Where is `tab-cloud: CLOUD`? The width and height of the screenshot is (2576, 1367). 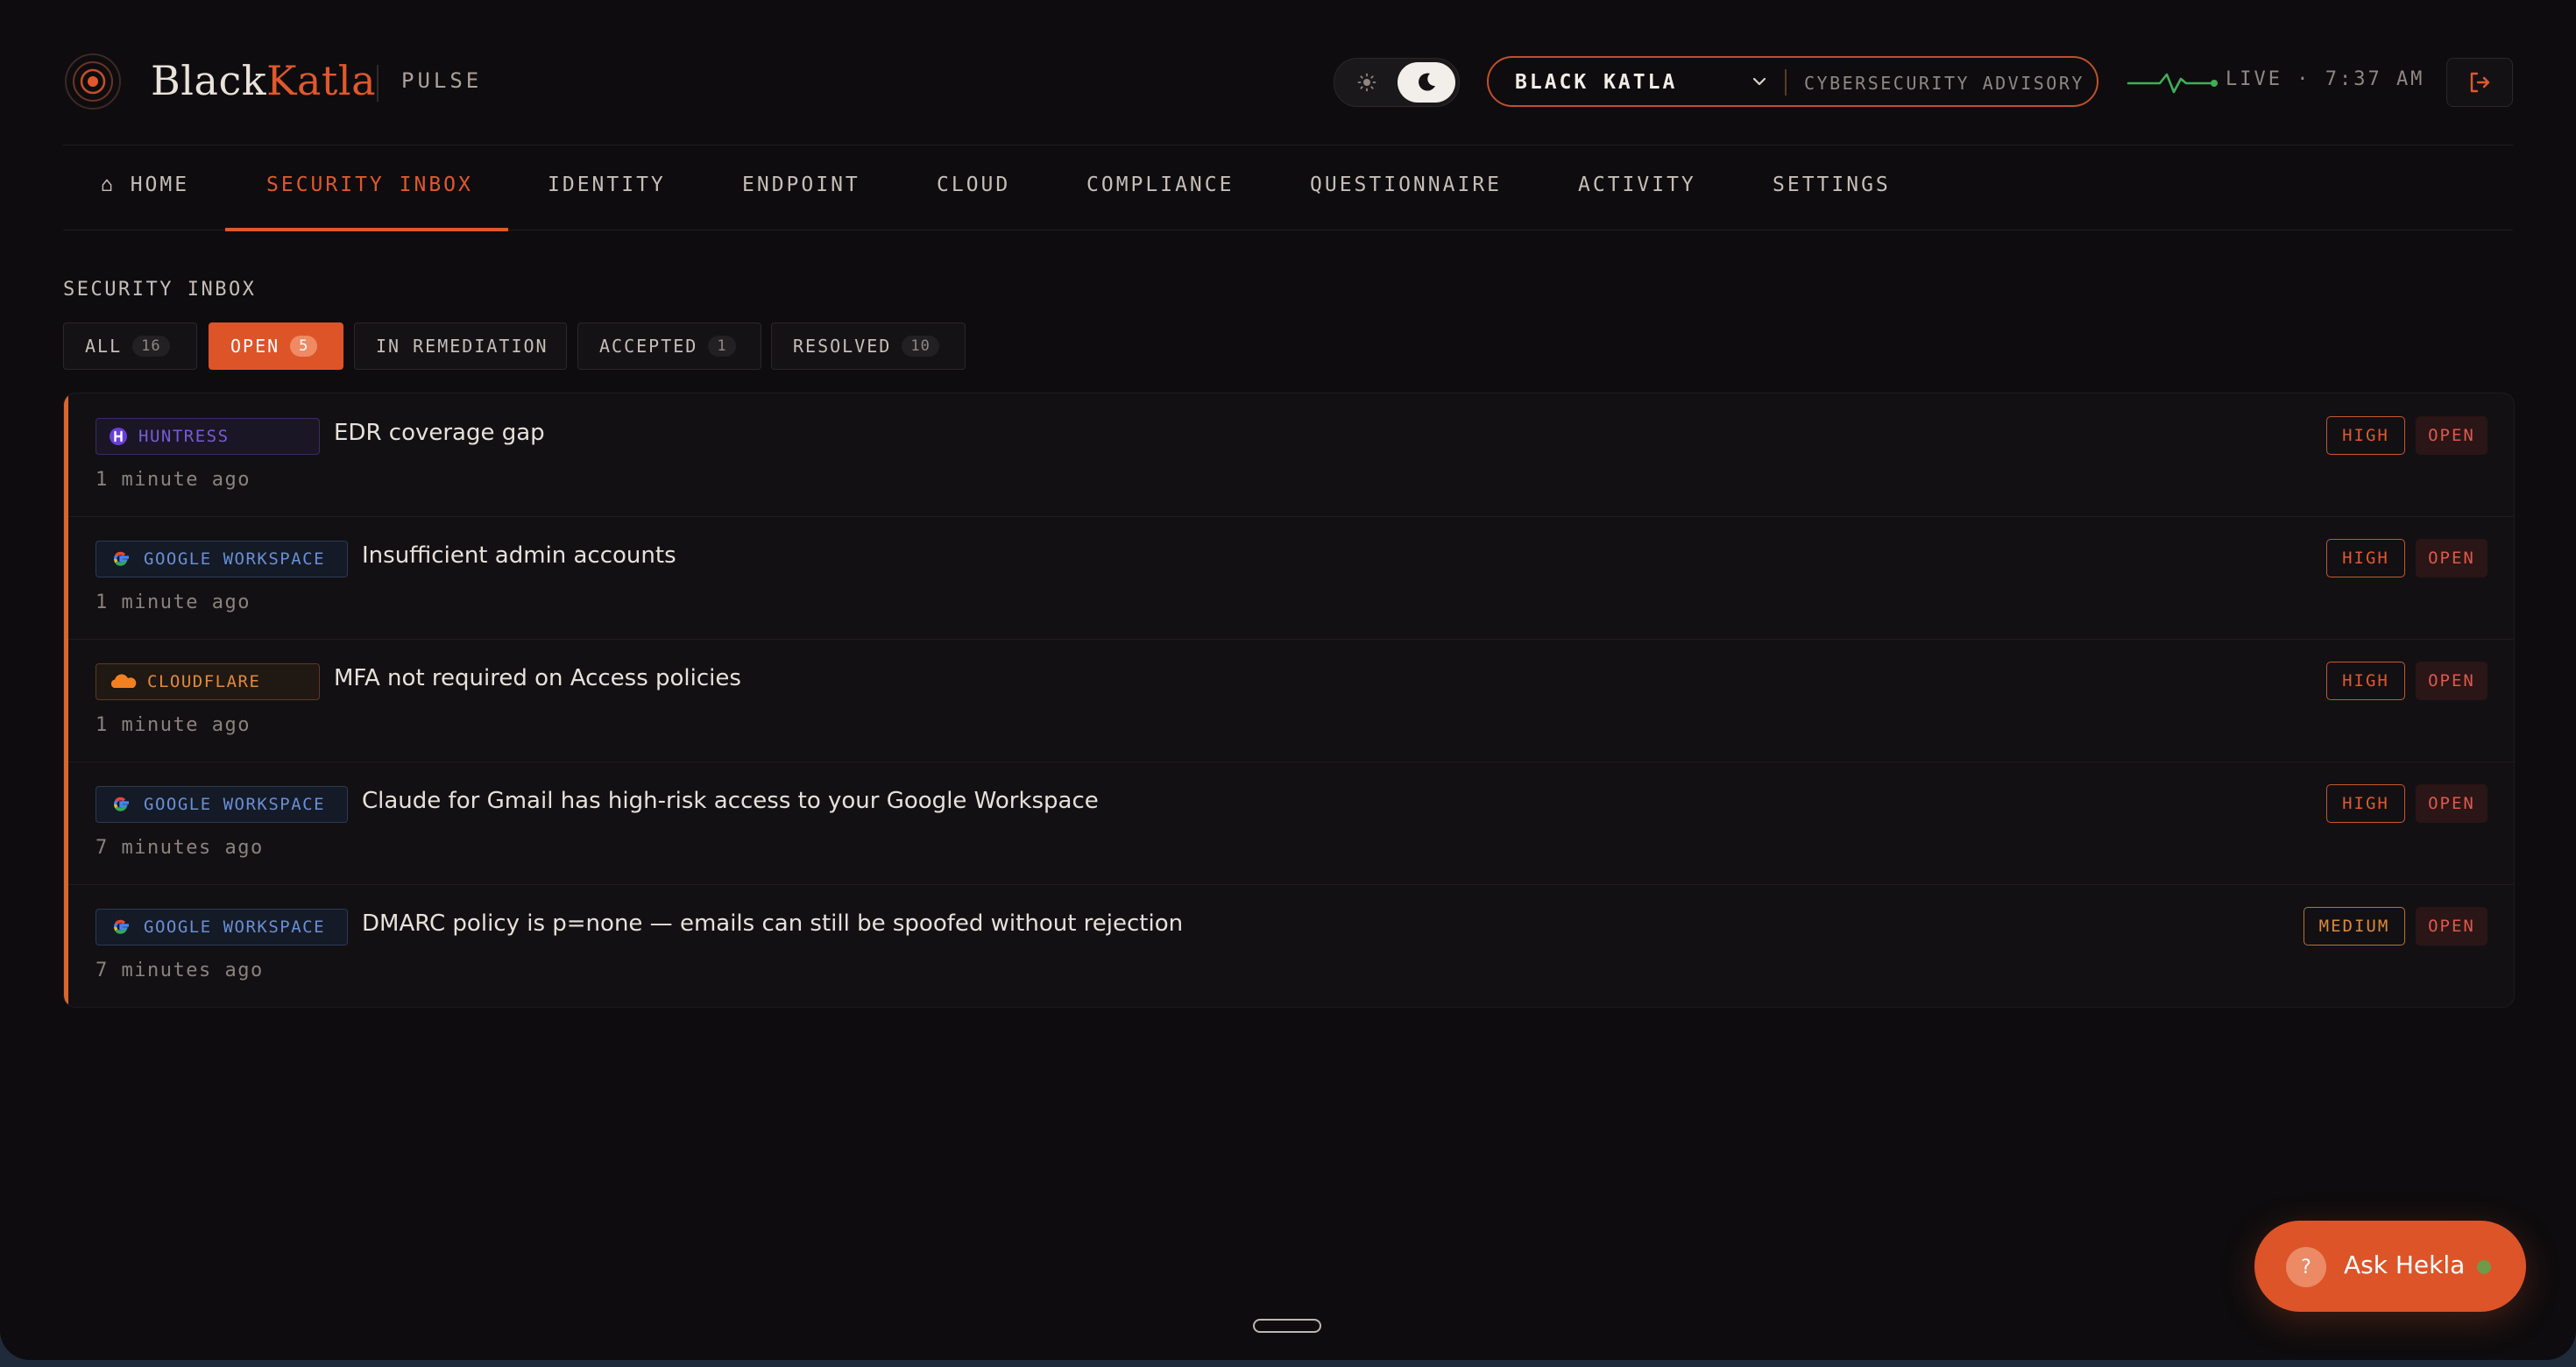
tab-cloud: CLOUD is located at coordinates (973, 185).